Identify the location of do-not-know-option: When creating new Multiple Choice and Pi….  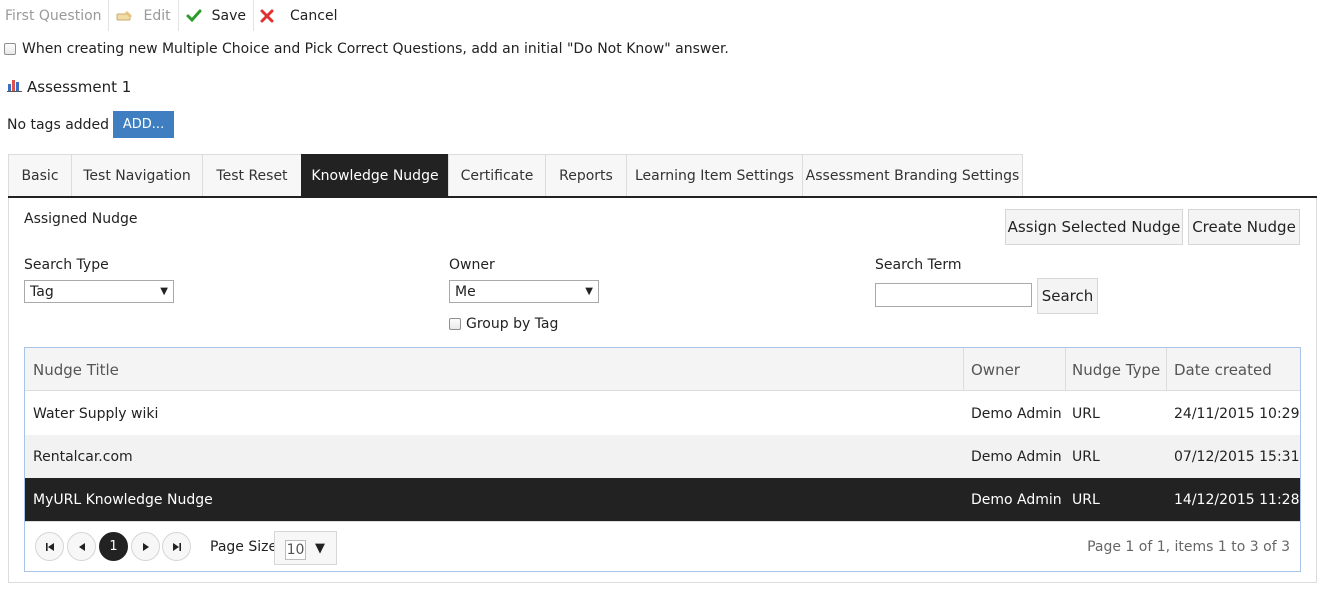
(366, 49).